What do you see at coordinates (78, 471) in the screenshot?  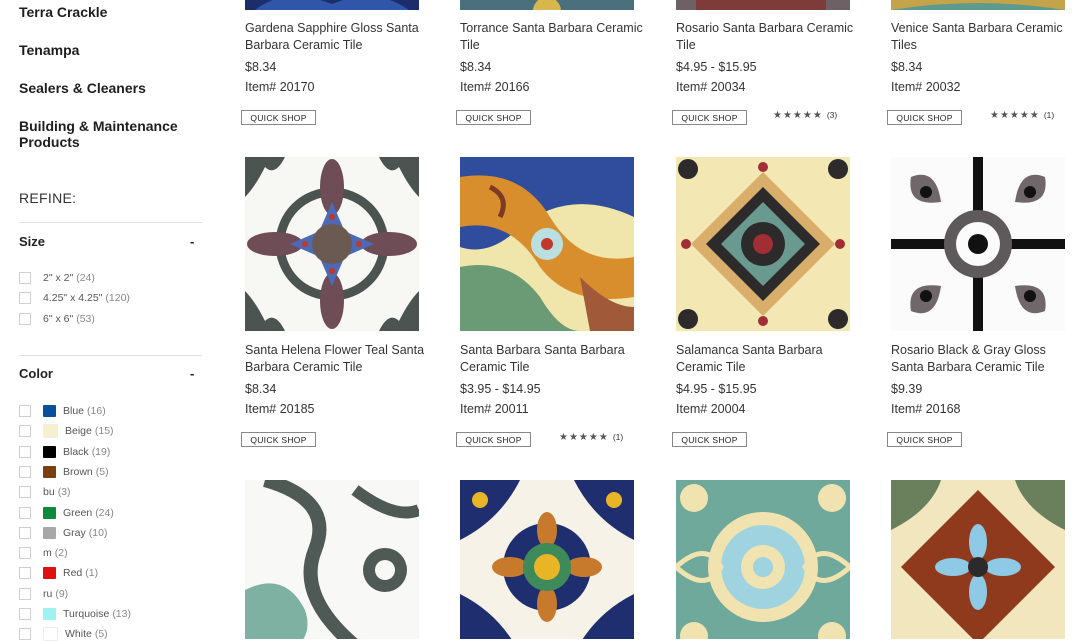 I see `option-label: Brown` at bounding box center [78, 471].